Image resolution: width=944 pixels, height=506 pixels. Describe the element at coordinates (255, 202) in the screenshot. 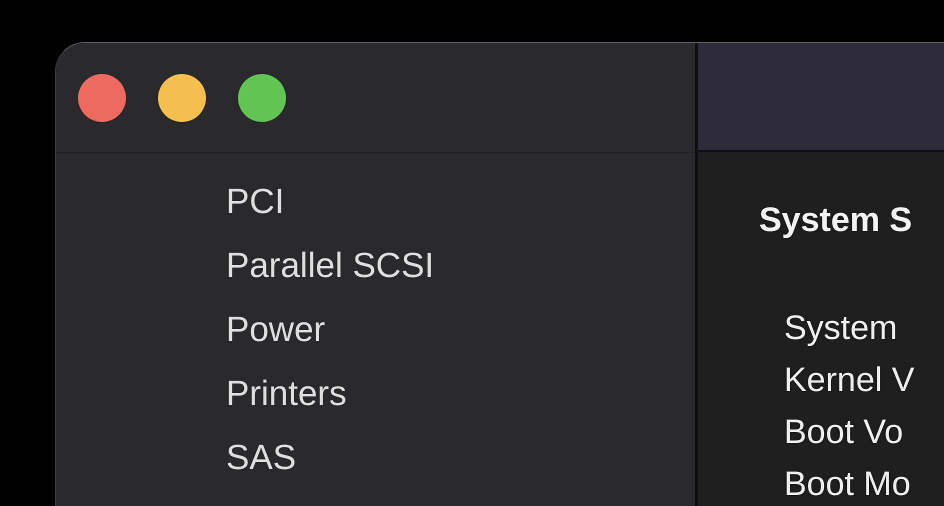

I see `sidebar-item: PCI` at that location.